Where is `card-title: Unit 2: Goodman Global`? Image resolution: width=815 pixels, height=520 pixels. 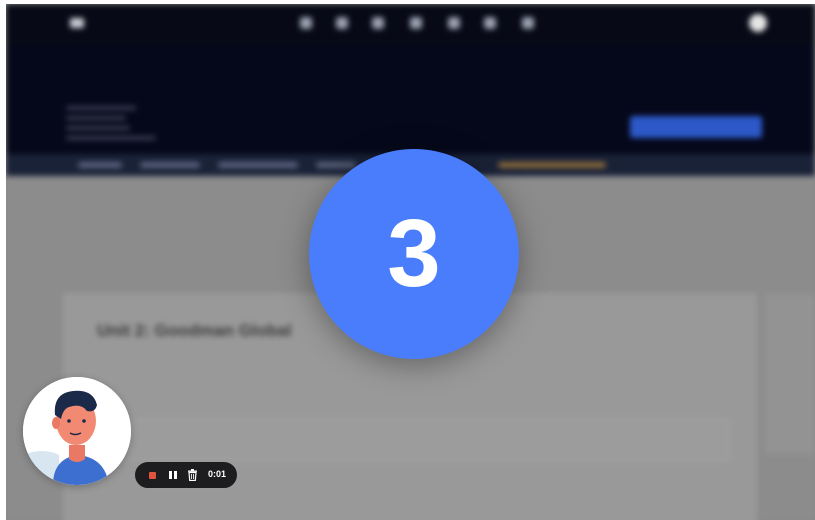 card-title: Unit 2: Goodman Global is located at coordinates (194, 330).